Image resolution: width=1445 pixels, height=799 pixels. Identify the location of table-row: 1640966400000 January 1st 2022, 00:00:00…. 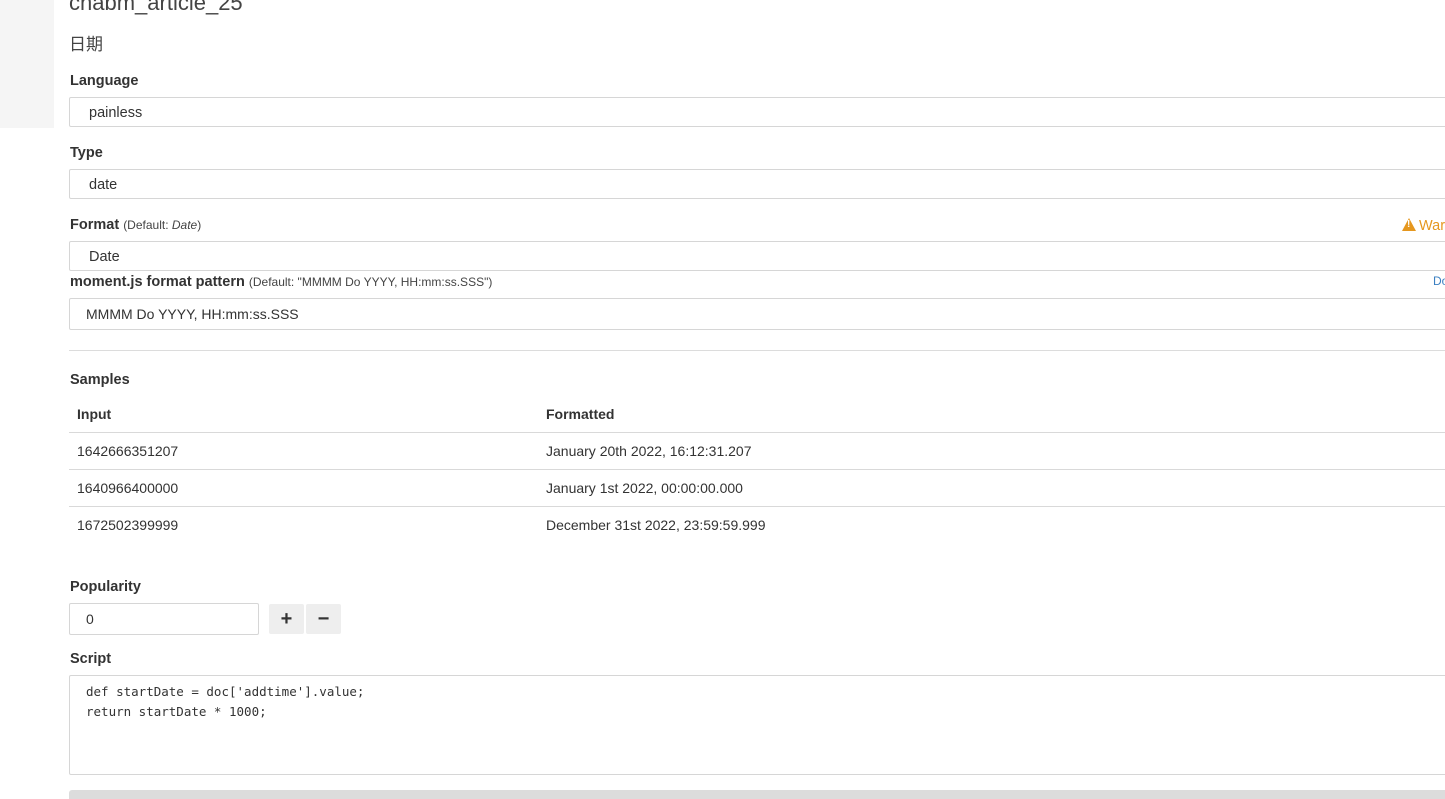
(757, 488).